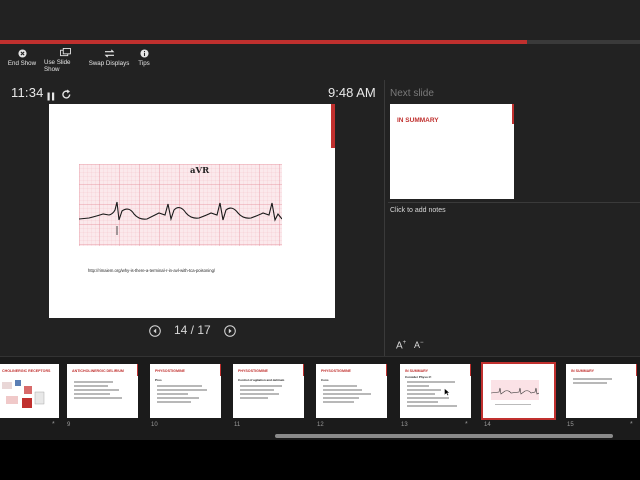  I want to click on slide-thumbnail-13: IN SUMMARY Consider Physo if:, so click(435, 391).